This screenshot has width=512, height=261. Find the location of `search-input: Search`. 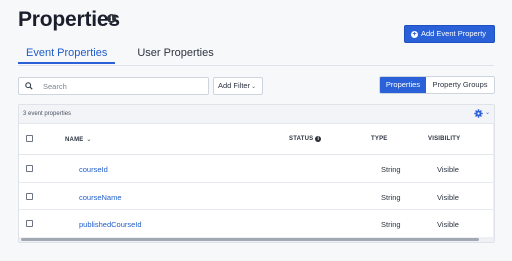

search-input: Search is located at coordinates (113, 86).